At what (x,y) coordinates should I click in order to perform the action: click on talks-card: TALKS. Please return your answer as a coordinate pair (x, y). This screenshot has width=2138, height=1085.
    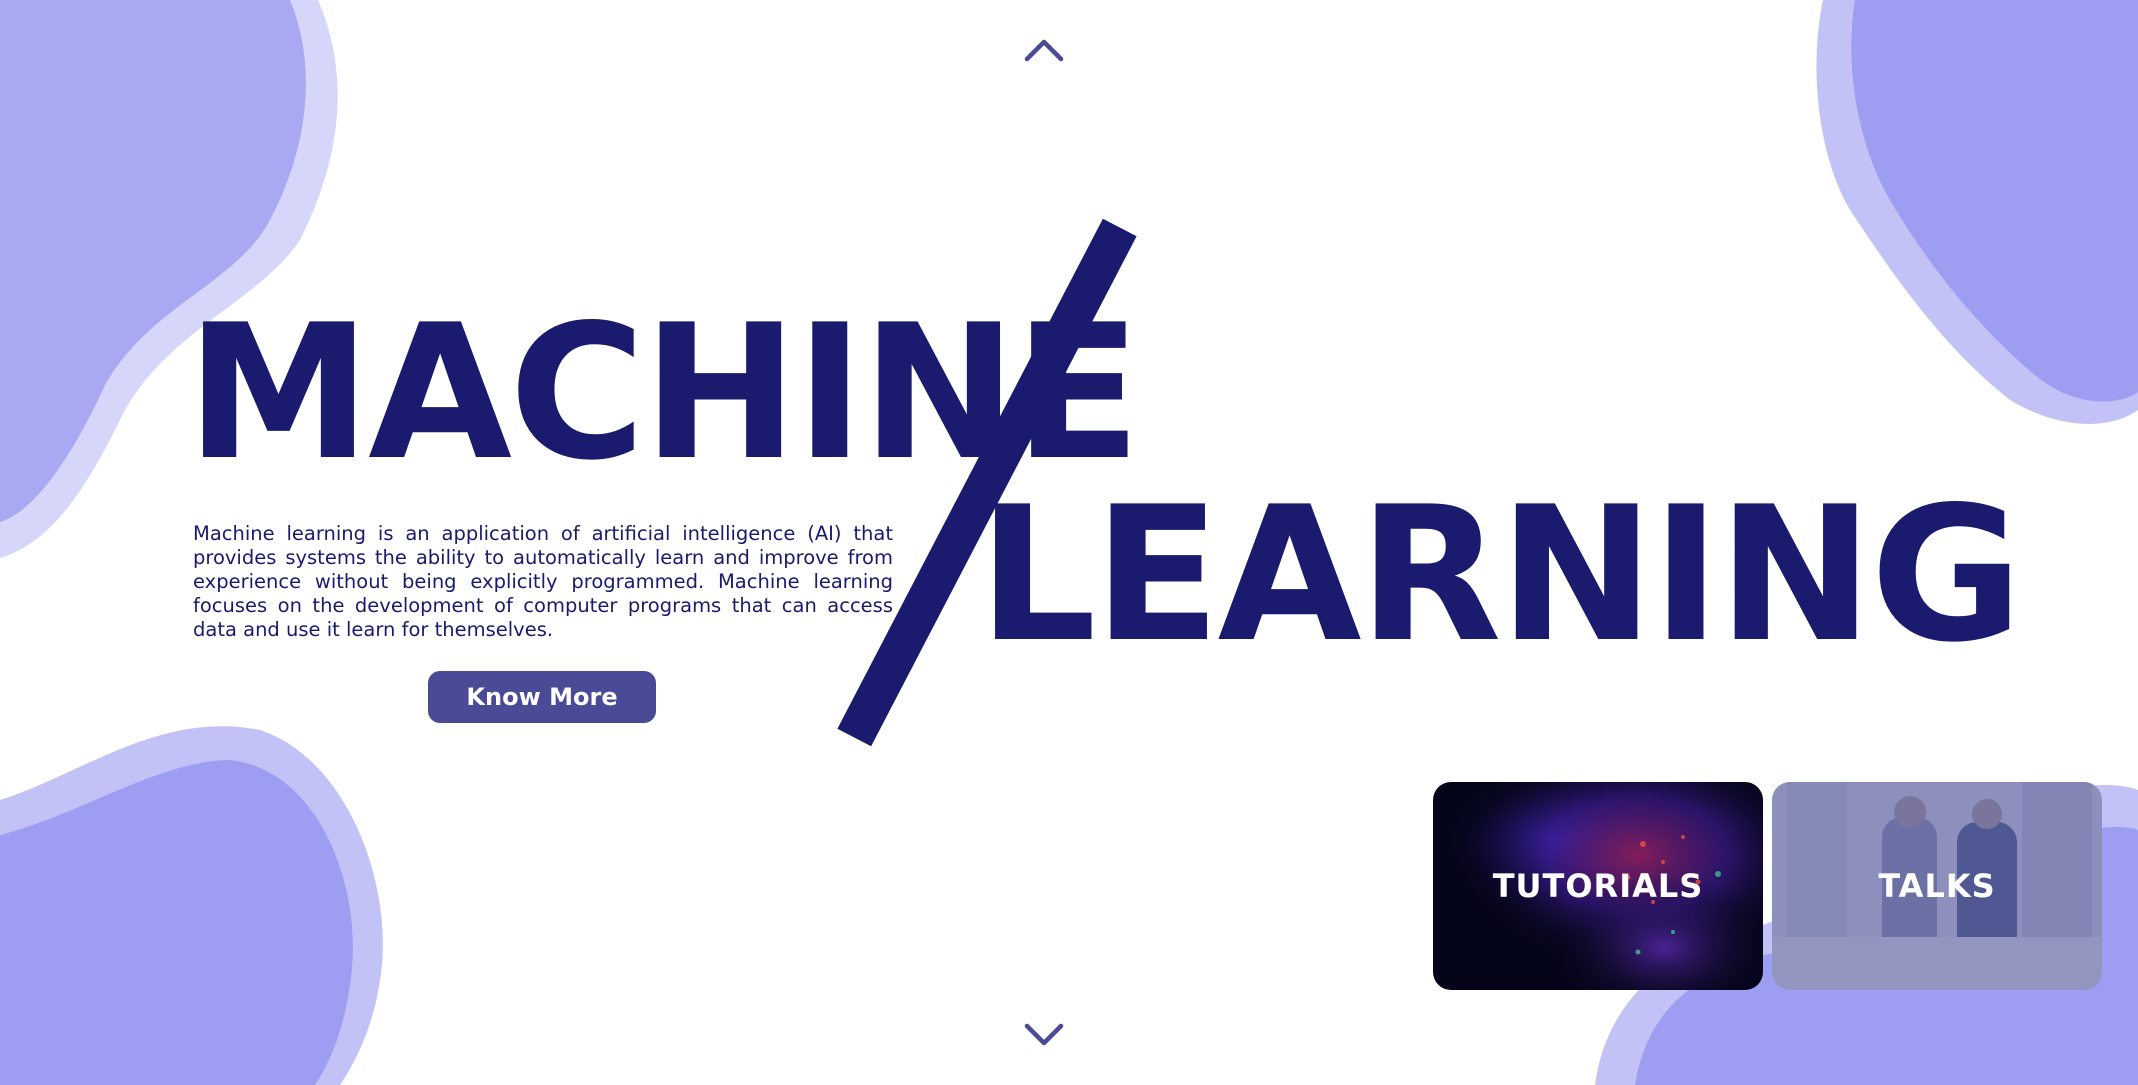
    Looking at the image, I should click on (1937, 886).